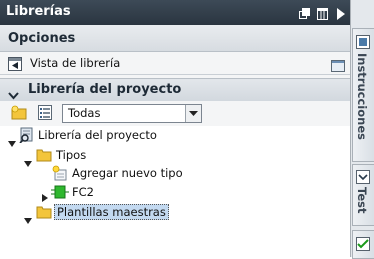 This screenshot has height=259, width=374. Describe the element at coordinates (28, 218) in the screenshot. I see `expanded-arrow-icon` at that location.